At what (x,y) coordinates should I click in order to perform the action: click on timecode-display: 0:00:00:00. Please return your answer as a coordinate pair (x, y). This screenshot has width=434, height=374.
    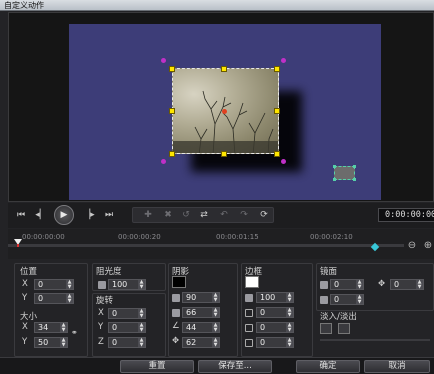
    Looking at the image, I should click on (406, 215).